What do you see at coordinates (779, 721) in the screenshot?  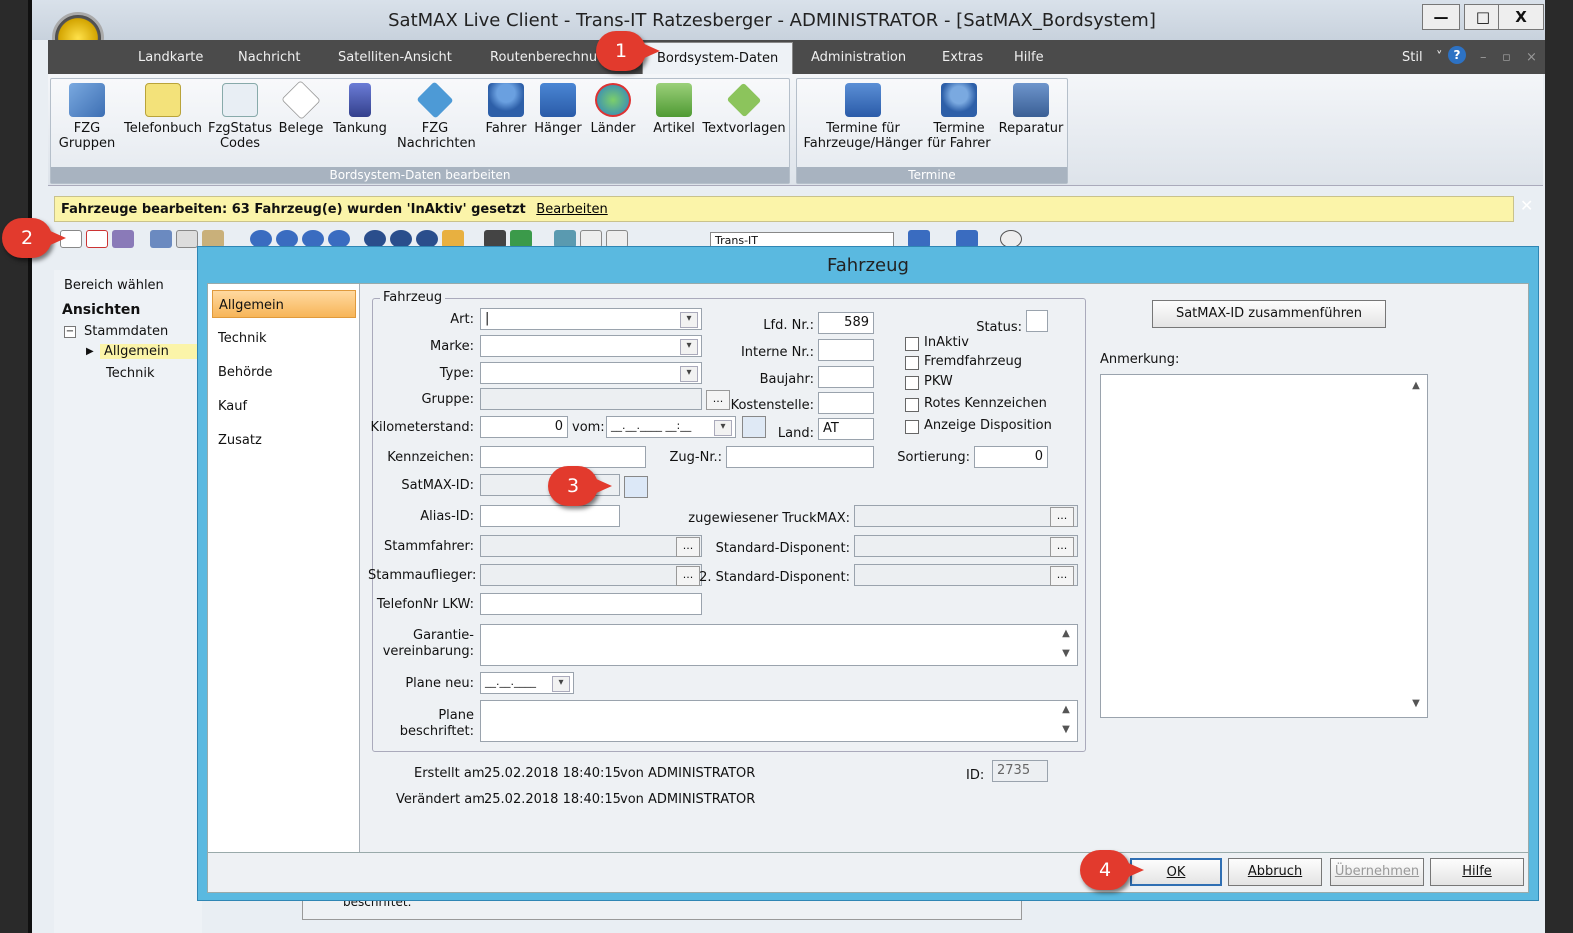 I see `plane-beschriftet-textarea` at bounding box center [779, 721].